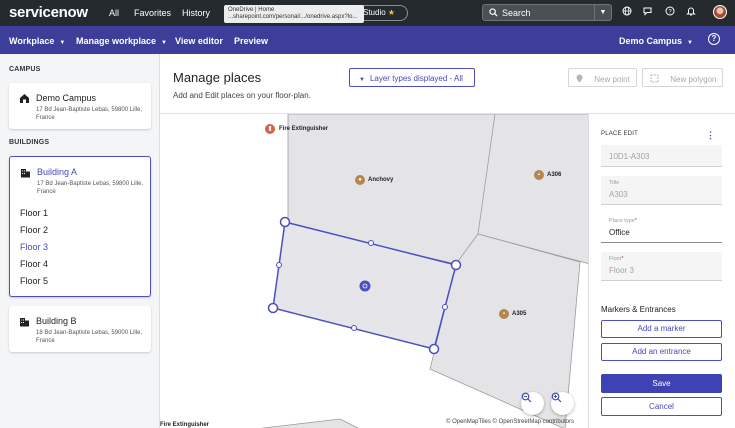 Image resolution: width=735 pixels, height=428 pixels. I want to click on title-field: Title A303, so click(661, 190).